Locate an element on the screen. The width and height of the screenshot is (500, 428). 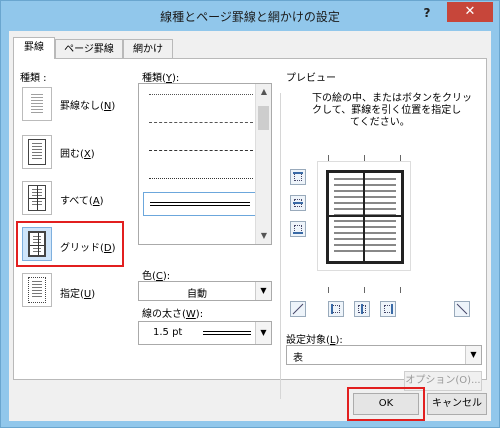
scroll-up-icon: ▲ is located at coordinates (264, 92).